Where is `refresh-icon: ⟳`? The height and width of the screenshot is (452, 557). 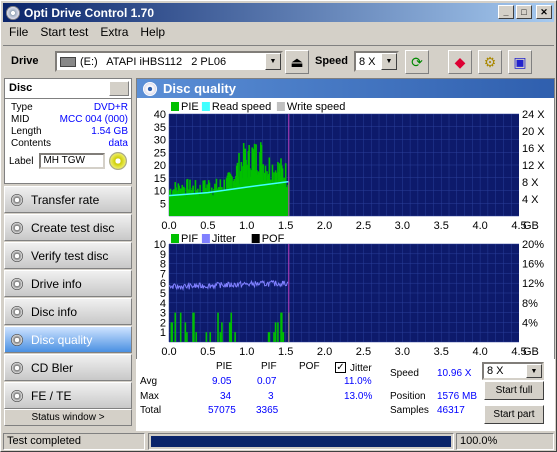 refresh-icon: ⟳ is located at coordinates (417, 61).